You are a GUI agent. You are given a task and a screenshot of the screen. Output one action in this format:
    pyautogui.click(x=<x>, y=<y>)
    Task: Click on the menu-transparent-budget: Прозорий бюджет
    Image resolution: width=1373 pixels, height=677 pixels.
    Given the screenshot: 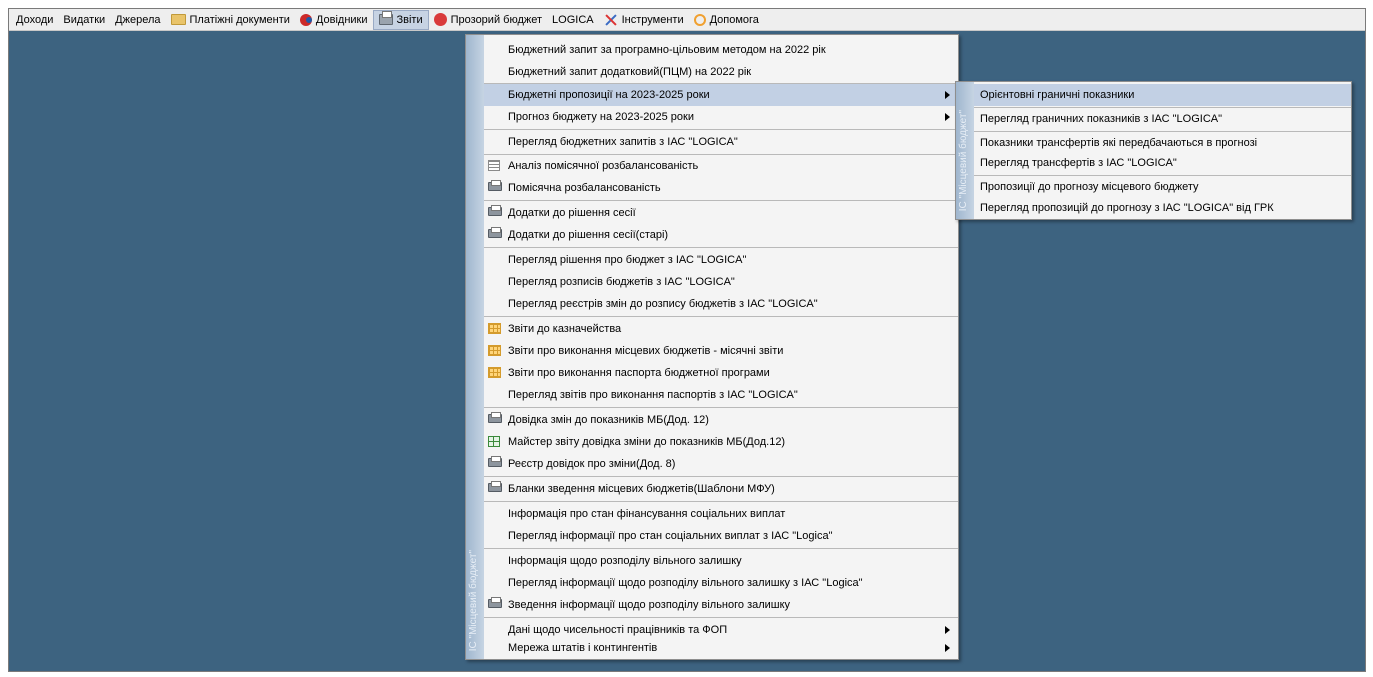 What is the action you would take?
    pyautogui.click(x=488, y=20)
    